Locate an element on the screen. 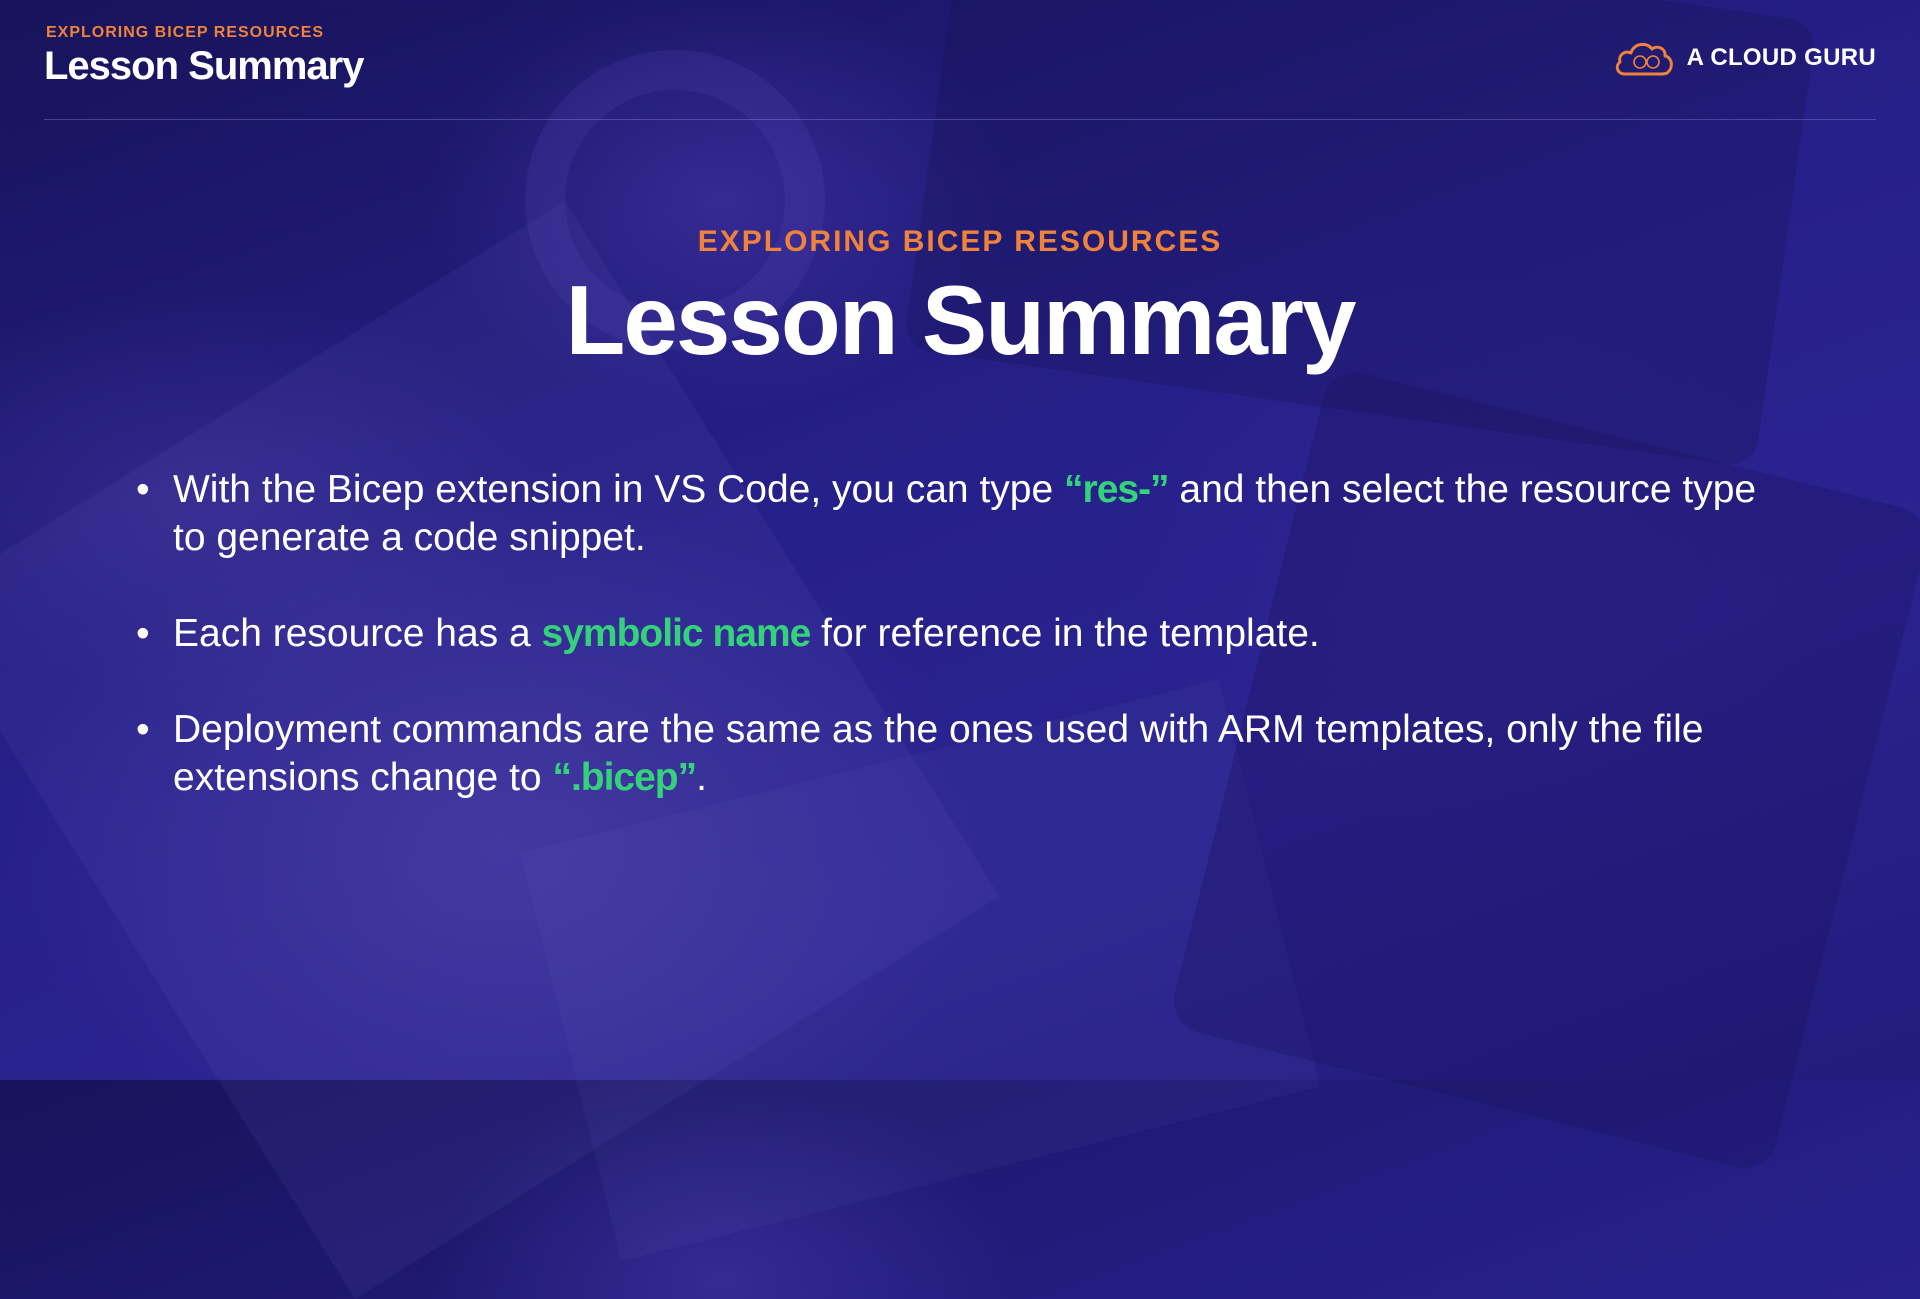 The height and width of the screenshot is (1299, 1920). header-divider is located at coordinates (960, 119).